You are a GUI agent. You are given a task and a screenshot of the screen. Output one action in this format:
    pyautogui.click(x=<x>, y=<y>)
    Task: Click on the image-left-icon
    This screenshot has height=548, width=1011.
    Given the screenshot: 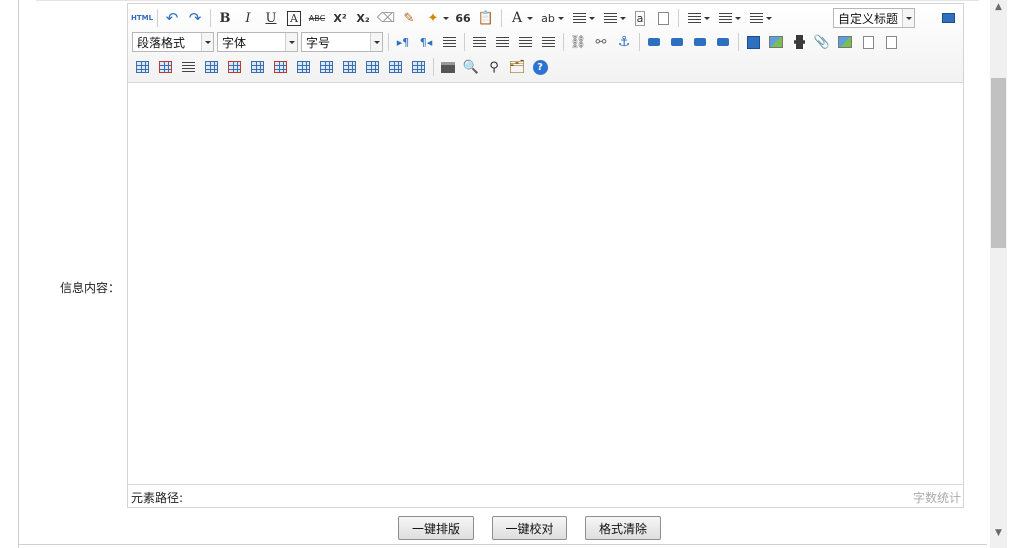 What is the action you would take?
    pyautogui.click(x=677, y=42)
    